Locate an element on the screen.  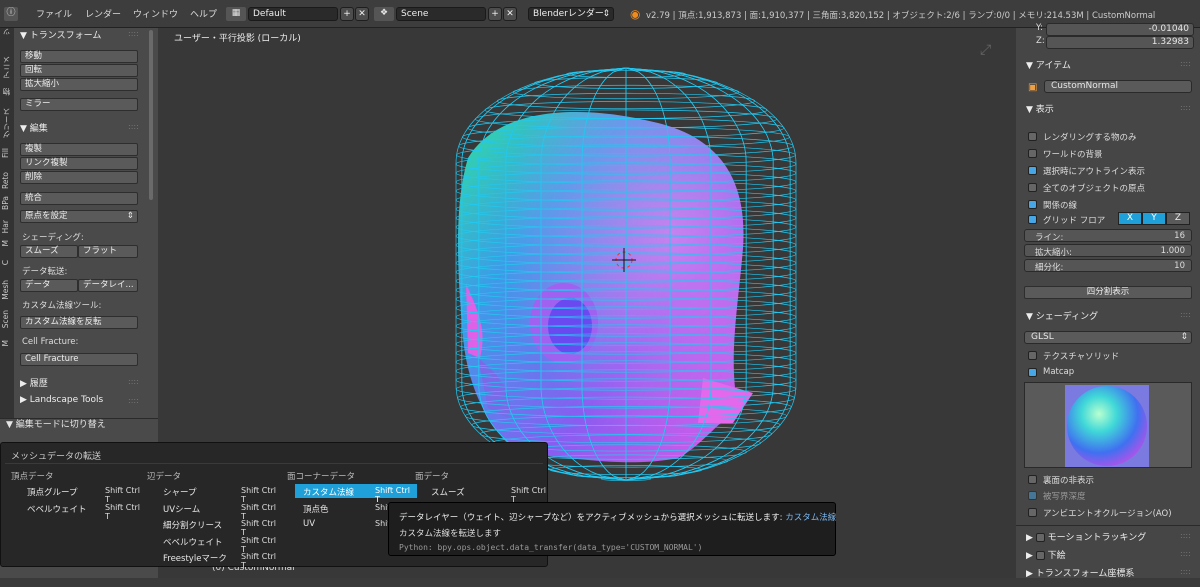
join-button: 統合 is located at coordinates (79, 198).